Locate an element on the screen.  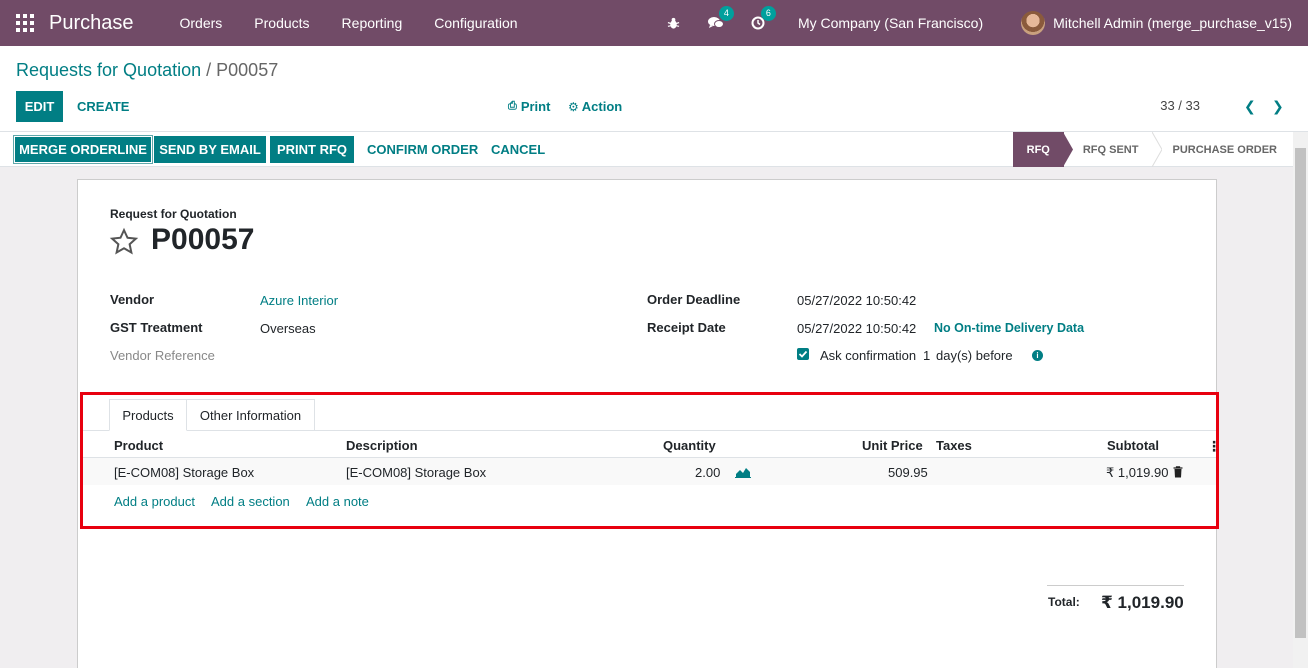
breadcrumb: Requests for Quotation / P00057 is located at coordinates (147, 70).